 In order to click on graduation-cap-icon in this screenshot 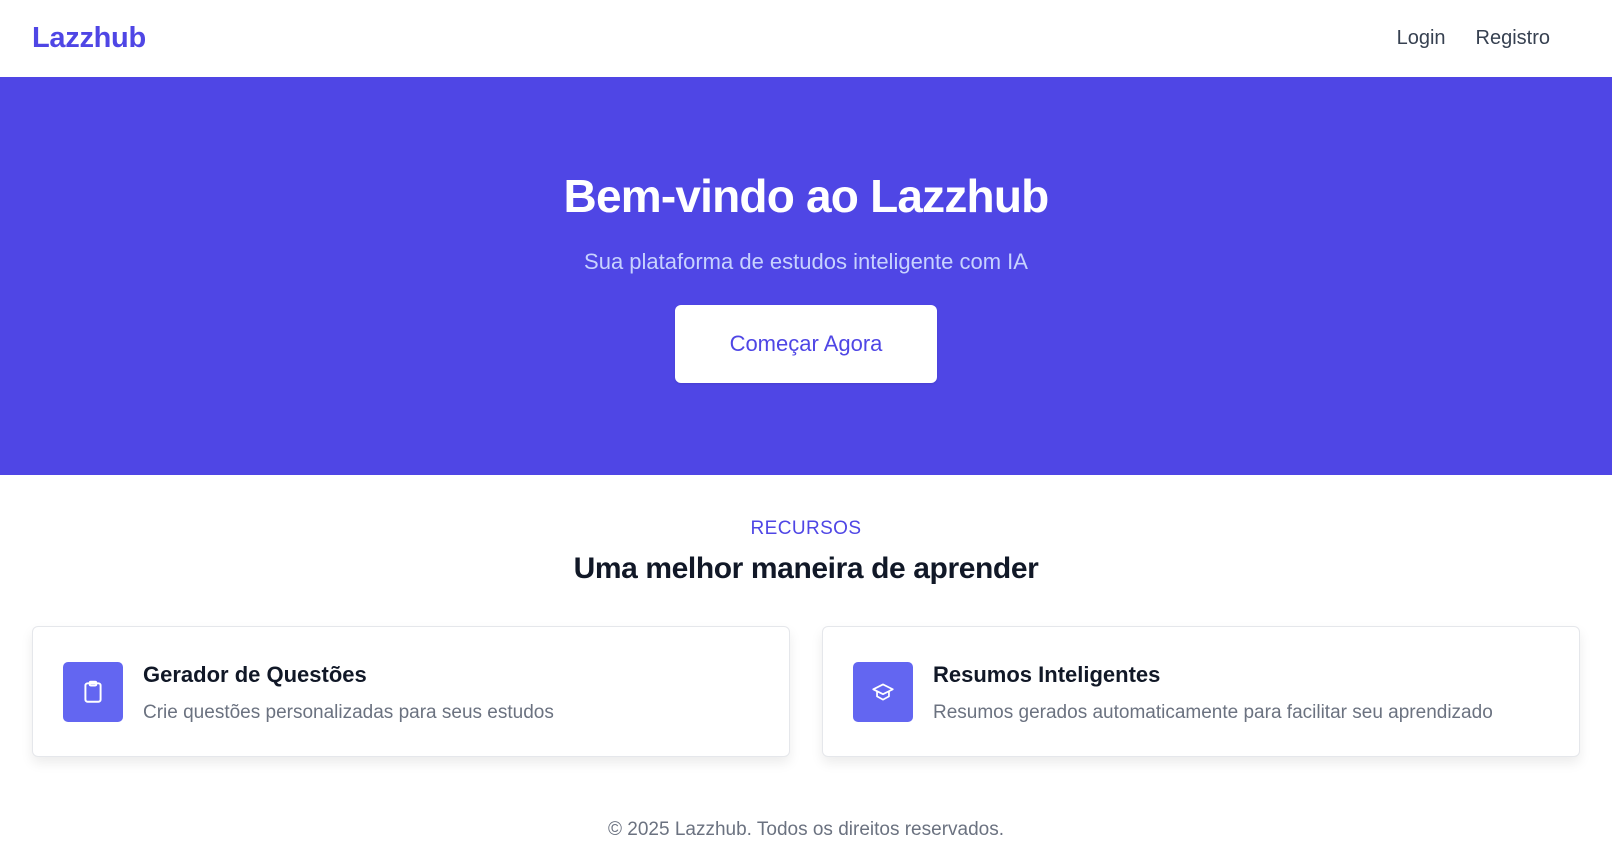, I will do `click(883, 692)`.